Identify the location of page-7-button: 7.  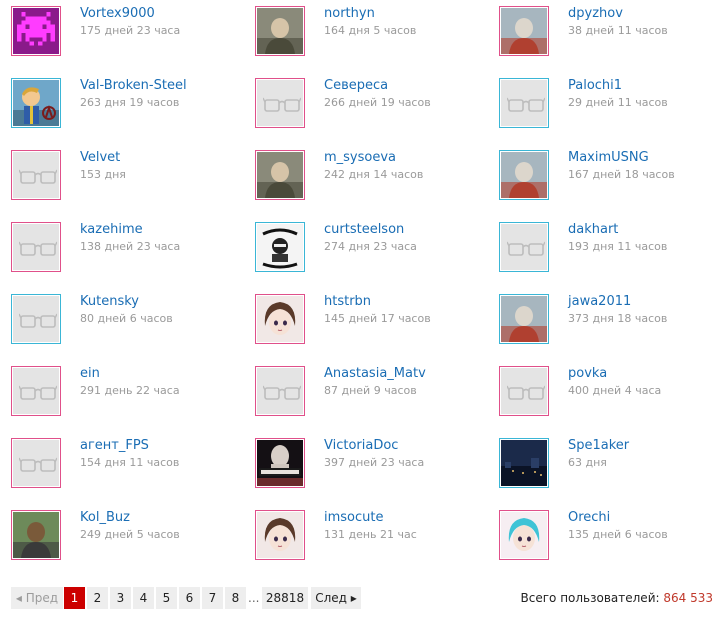
(212, 598).